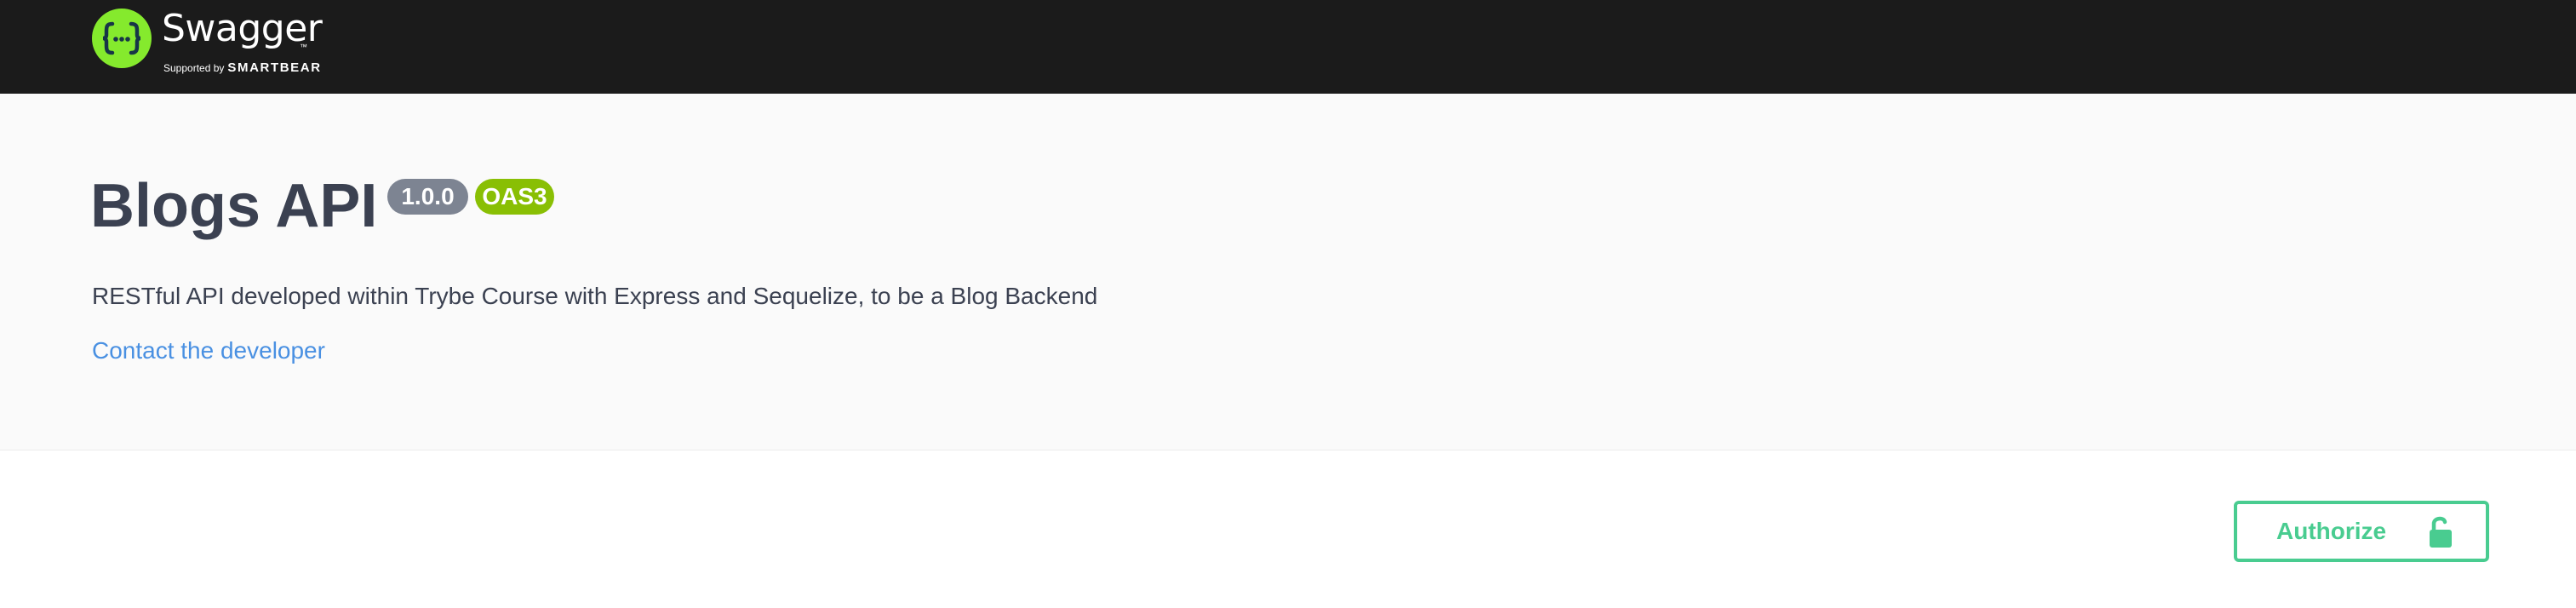 The width and height of the screenshot is (2576, 608). I want to click on authorize-button: Authorize, so click(2361, 531).